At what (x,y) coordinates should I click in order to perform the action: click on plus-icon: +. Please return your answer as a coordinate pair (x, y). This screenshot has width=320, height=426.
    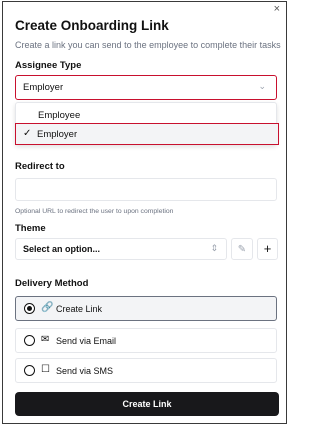
    Looking at the image, I should click on (267, 248).